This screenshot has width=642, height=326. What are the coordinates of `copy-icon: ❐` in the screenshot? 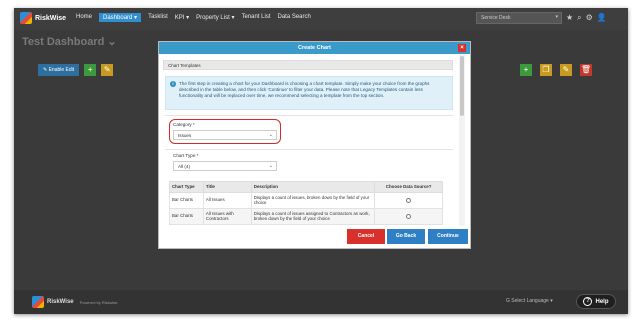 It's located at (546, 69).